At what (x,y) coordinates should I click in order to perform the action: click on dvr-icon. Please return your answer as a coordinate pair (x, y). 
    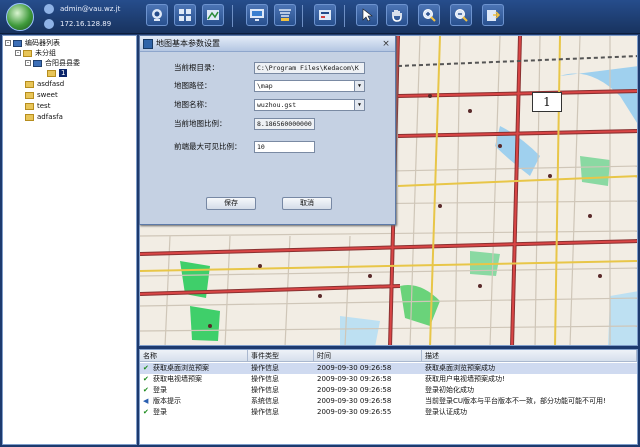
    Looking at the image, I should click on (325, 15).